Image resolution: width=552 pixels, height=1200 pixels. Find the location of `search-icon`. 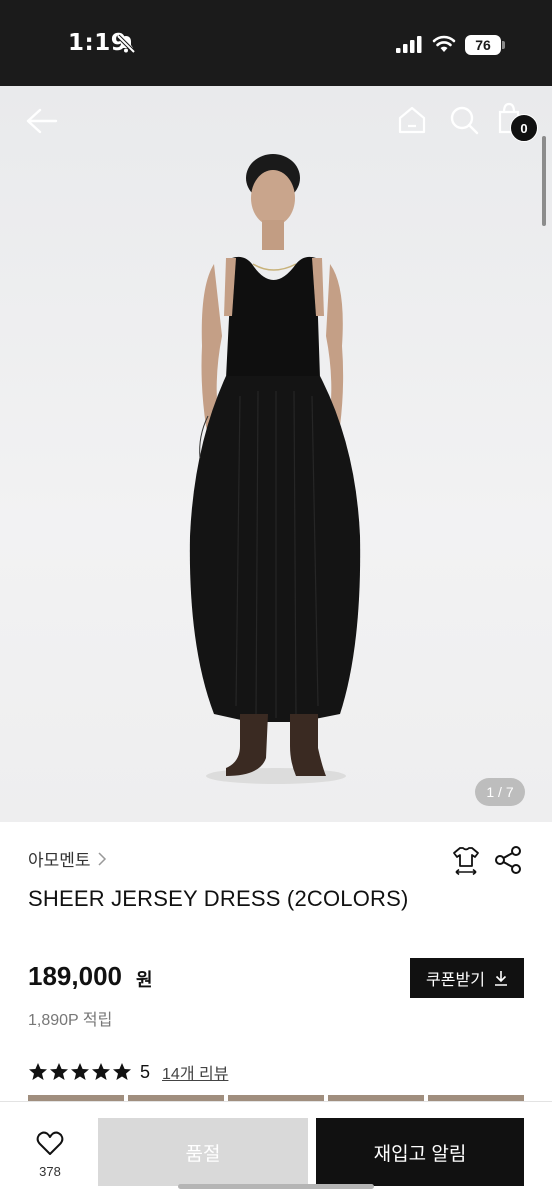

search-icon is located at coordinates (464, 120).